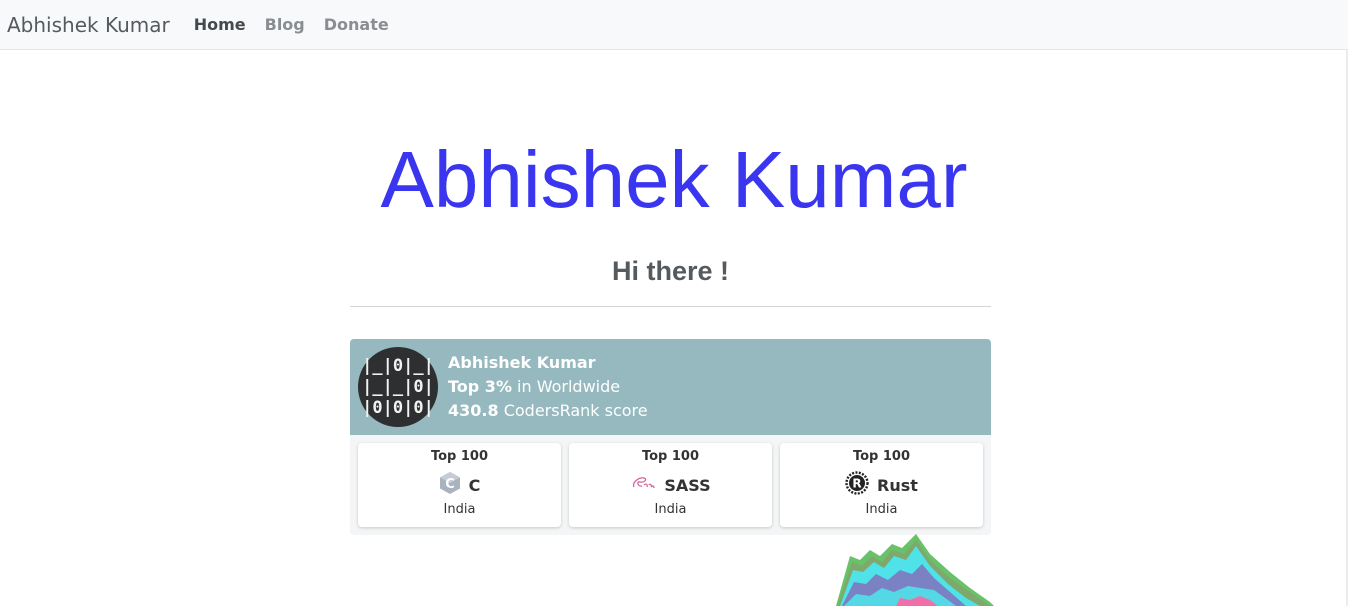 The width and height of the screenshot is (1348, 606). Describe the element at coordinates (670, 271) in the screenshot. I see `page-subtitle: Hi there !` at that location.